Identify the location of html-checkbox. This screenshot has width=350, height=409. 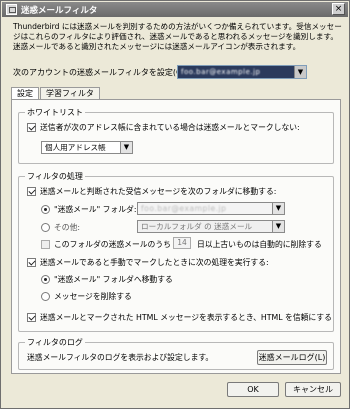
(31, 317).